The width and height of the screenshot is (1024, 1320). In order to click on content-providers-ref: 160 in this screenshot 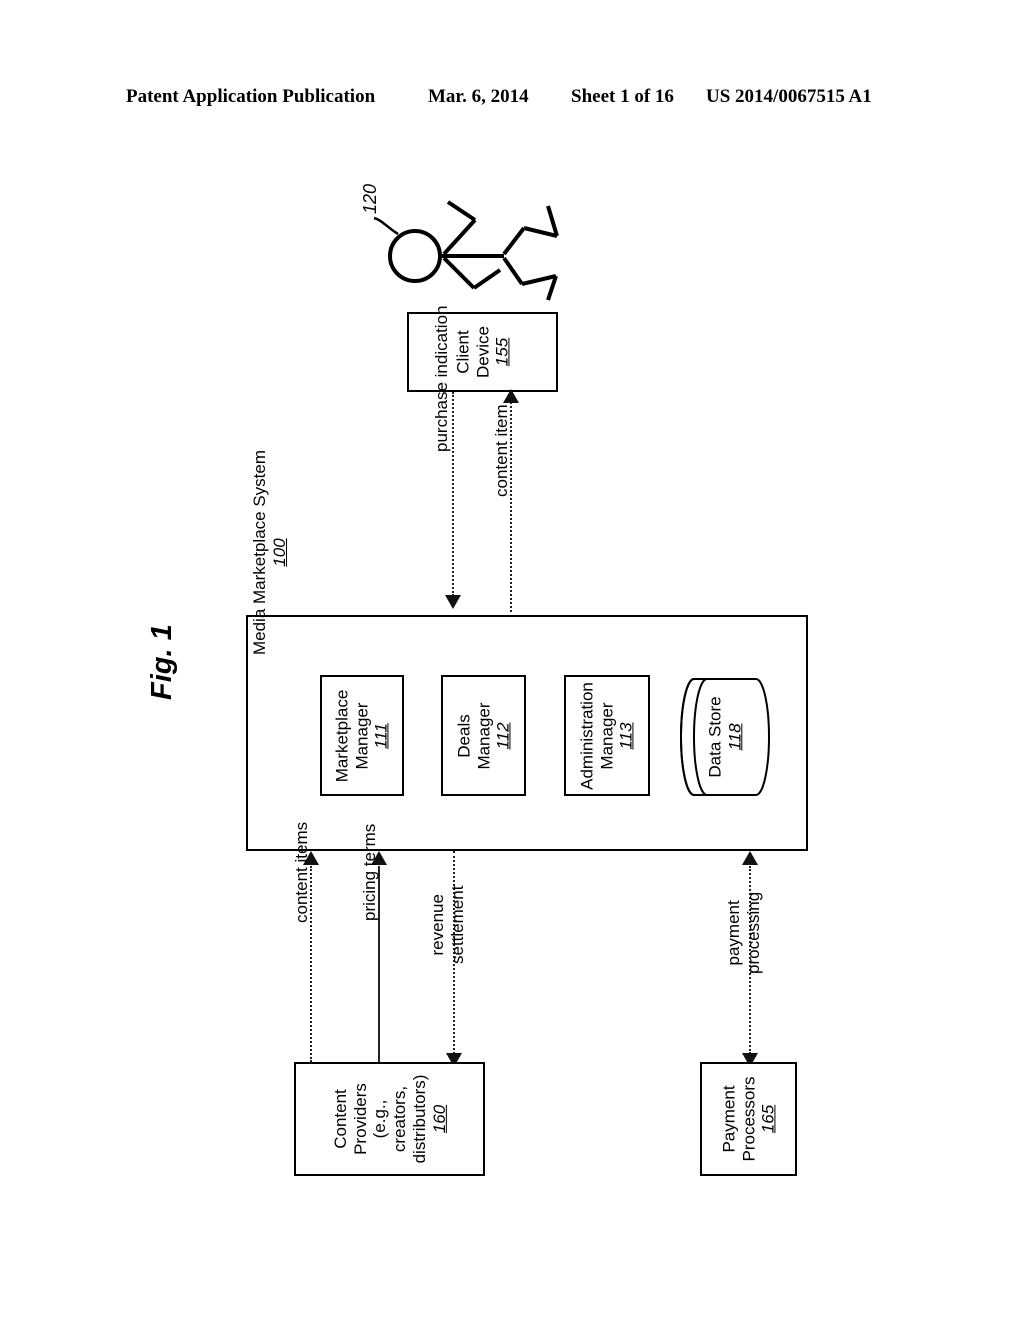, I will do `click(438, 1119)`.